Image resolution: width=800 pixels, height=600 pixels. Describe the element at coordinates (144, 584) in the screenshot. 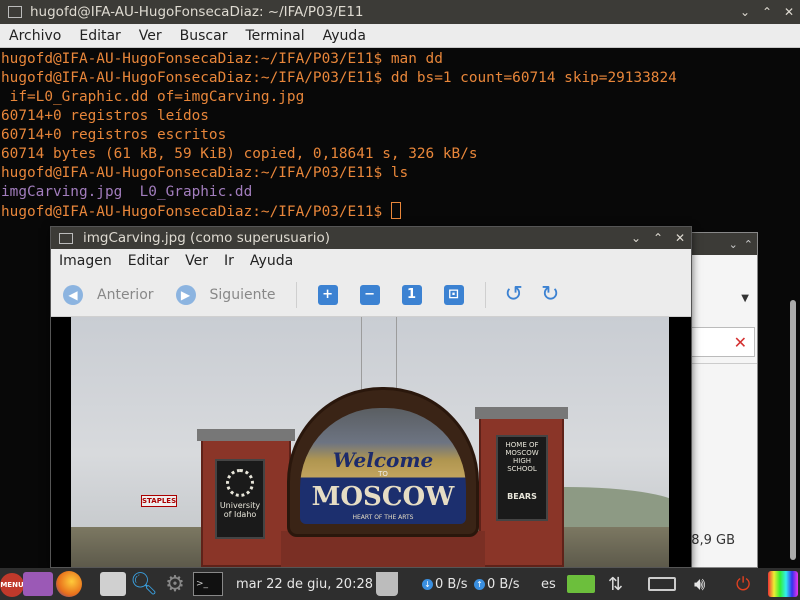

I see `search-icon: 🔍︎` at that location.